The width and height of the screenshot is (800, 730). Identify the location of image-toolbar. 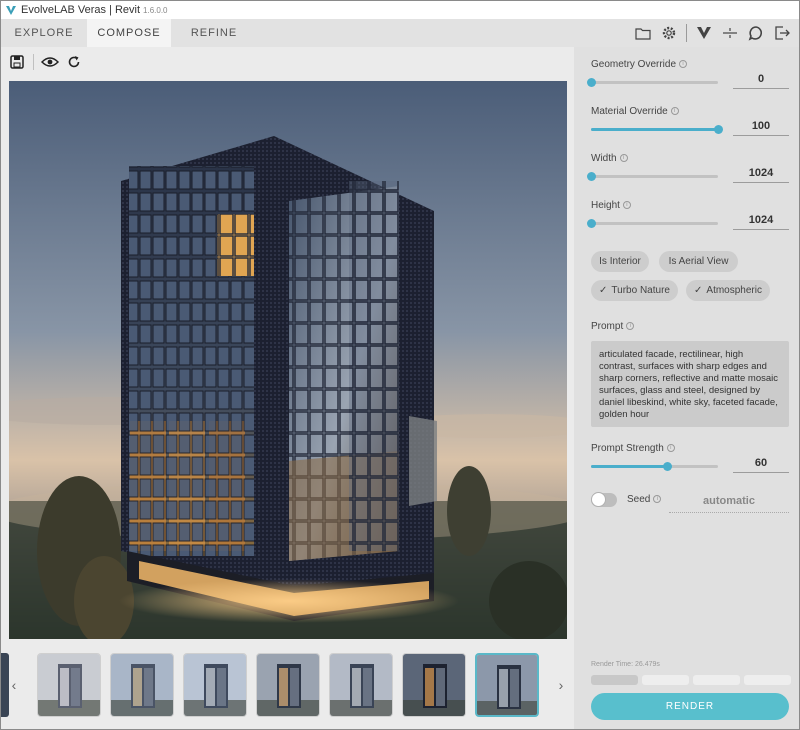
(45, 62).